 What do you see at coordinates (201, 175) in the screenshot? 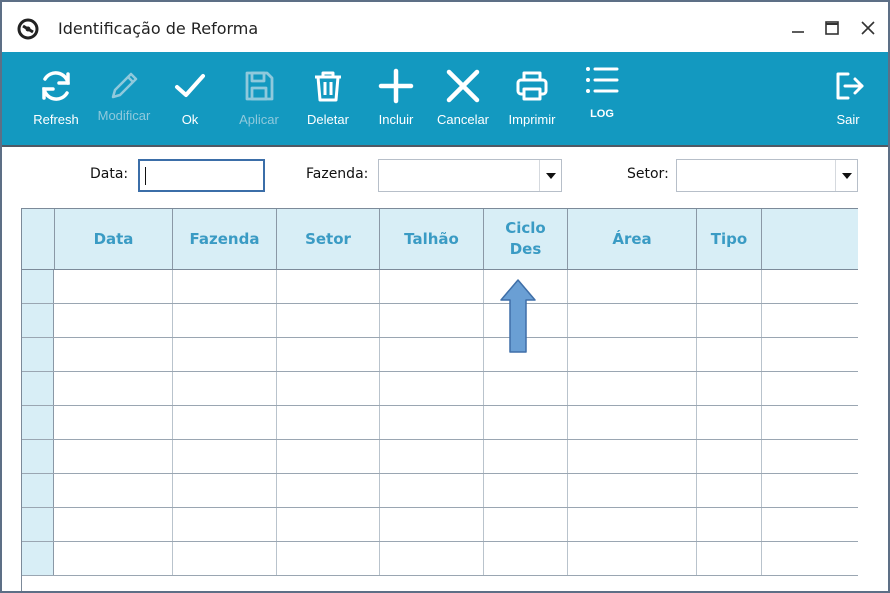
I see `data-input` at bounding box center [201, 175].